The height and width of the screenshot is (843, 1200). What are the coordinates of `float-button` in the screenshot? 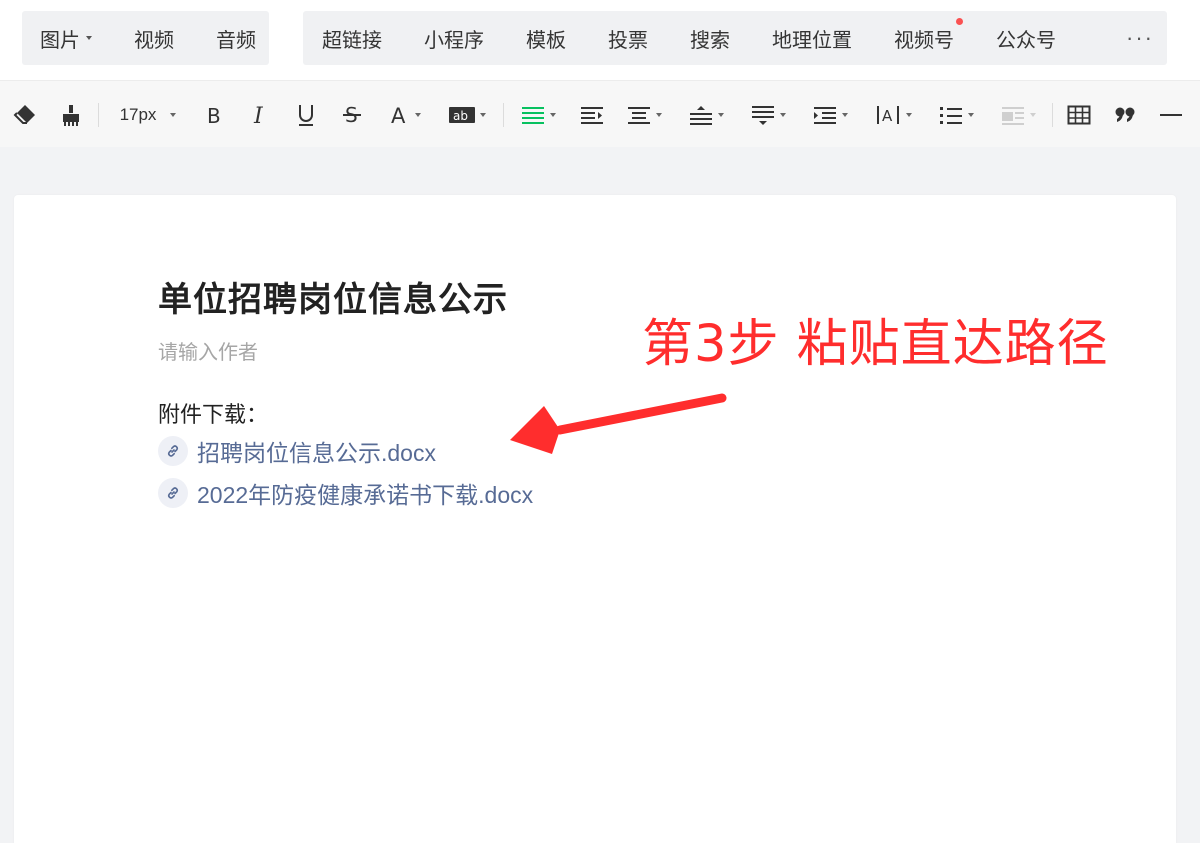 It's located at (1018, 114).